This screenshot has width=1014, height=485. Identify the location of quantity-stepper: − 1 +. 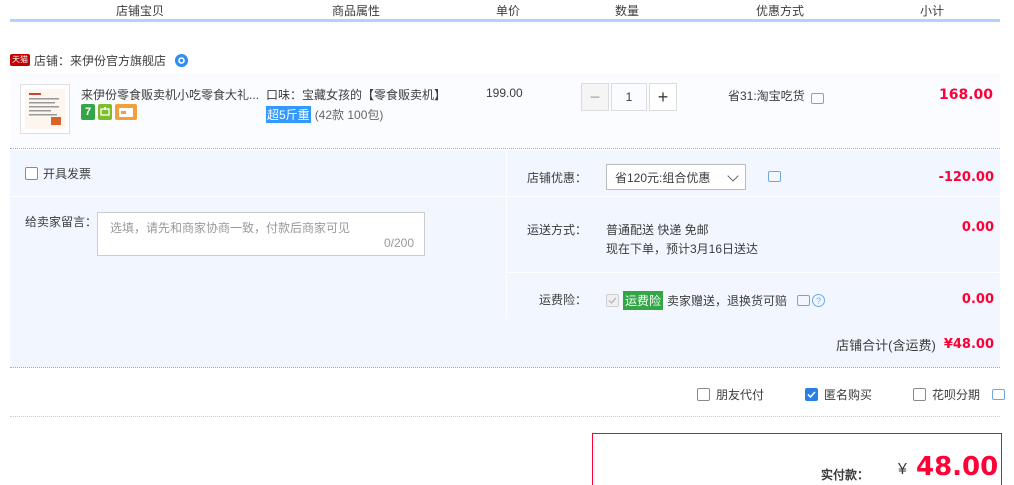
(629, 97).